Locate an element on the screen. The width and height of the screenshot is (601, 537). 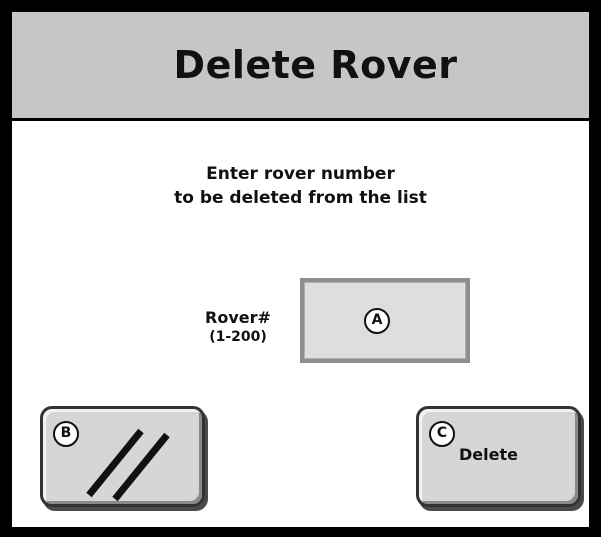
instructions-line-1: Enter rover number is located at coordinates (300, 174).